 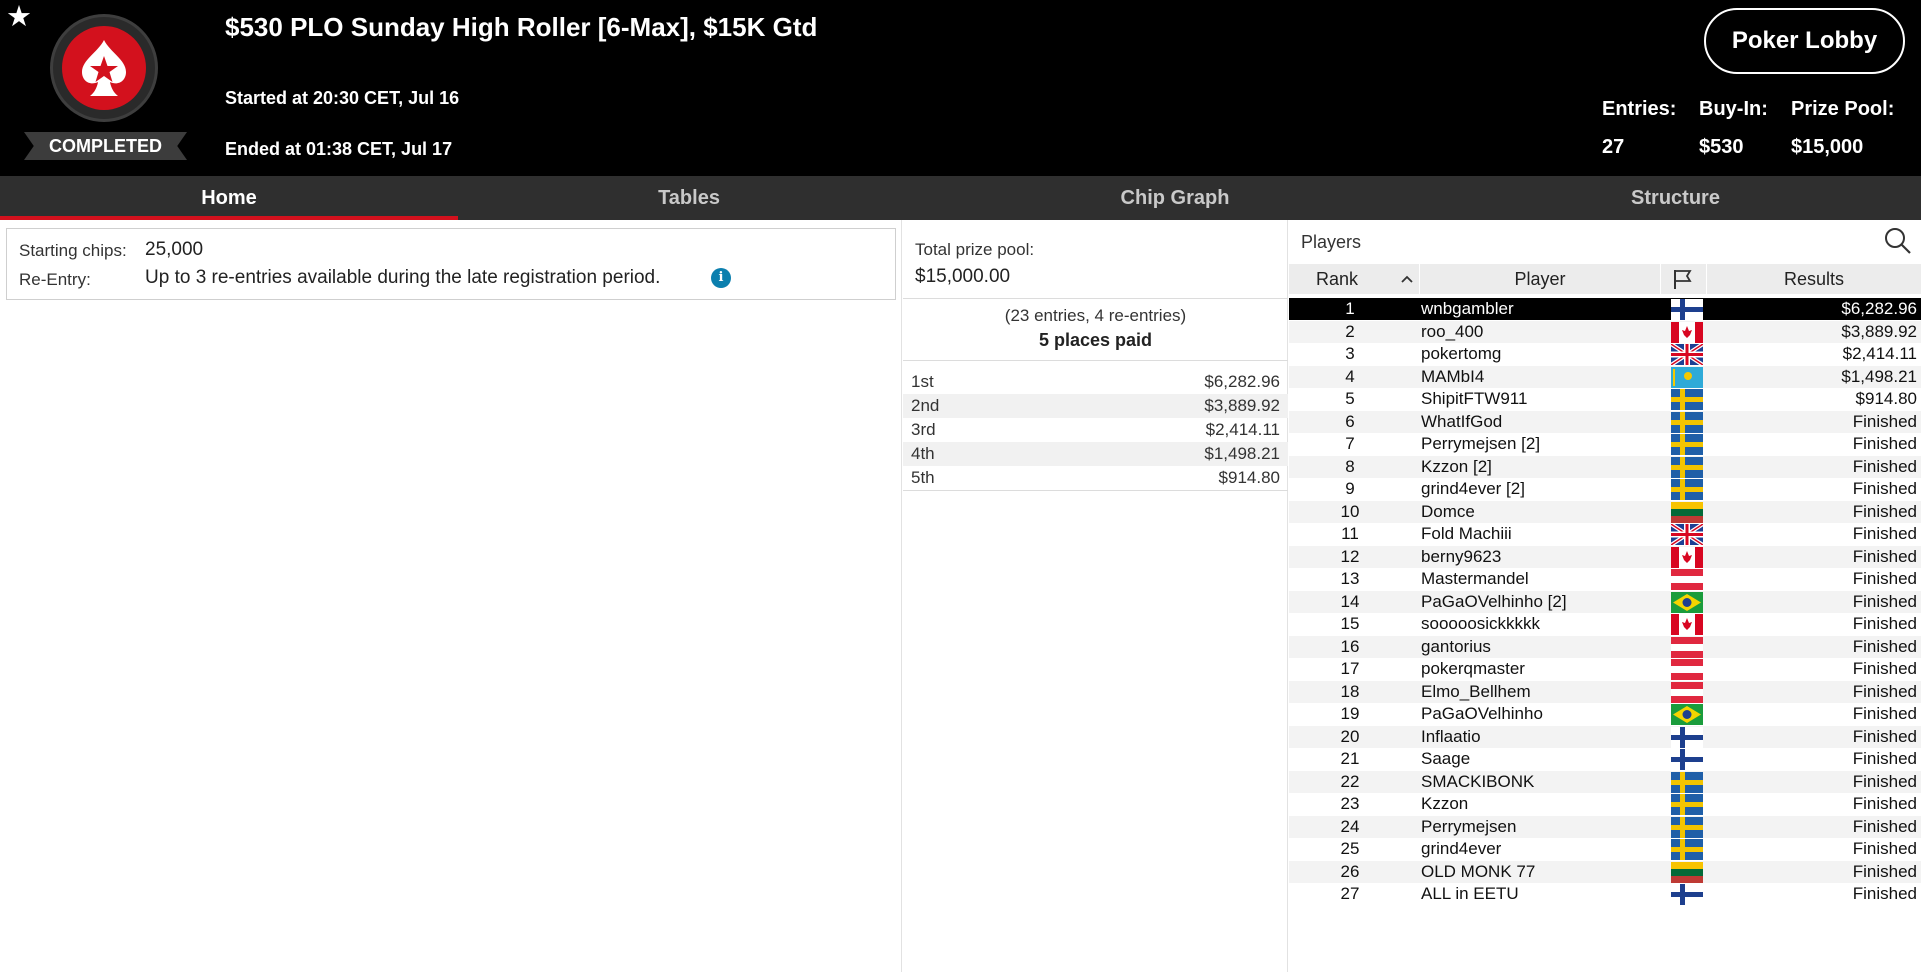 I want to click on player-name: ALL in EETU, so click(x=1470, y=893).